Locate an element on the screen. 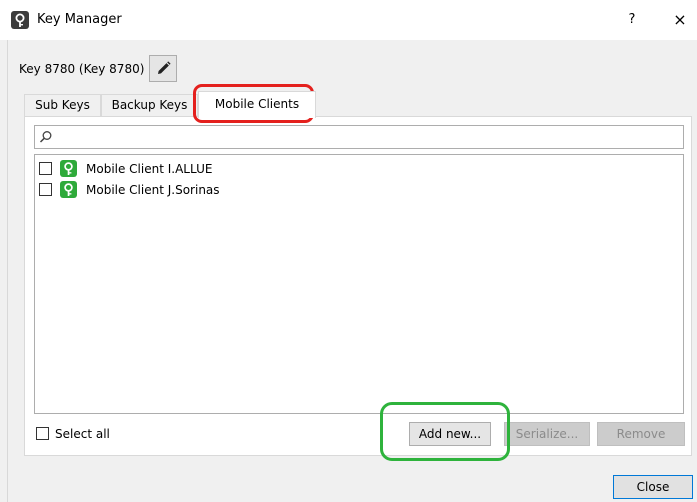  list-item: Mobile Client I.ALLUE is located at coordinates (239, 169).